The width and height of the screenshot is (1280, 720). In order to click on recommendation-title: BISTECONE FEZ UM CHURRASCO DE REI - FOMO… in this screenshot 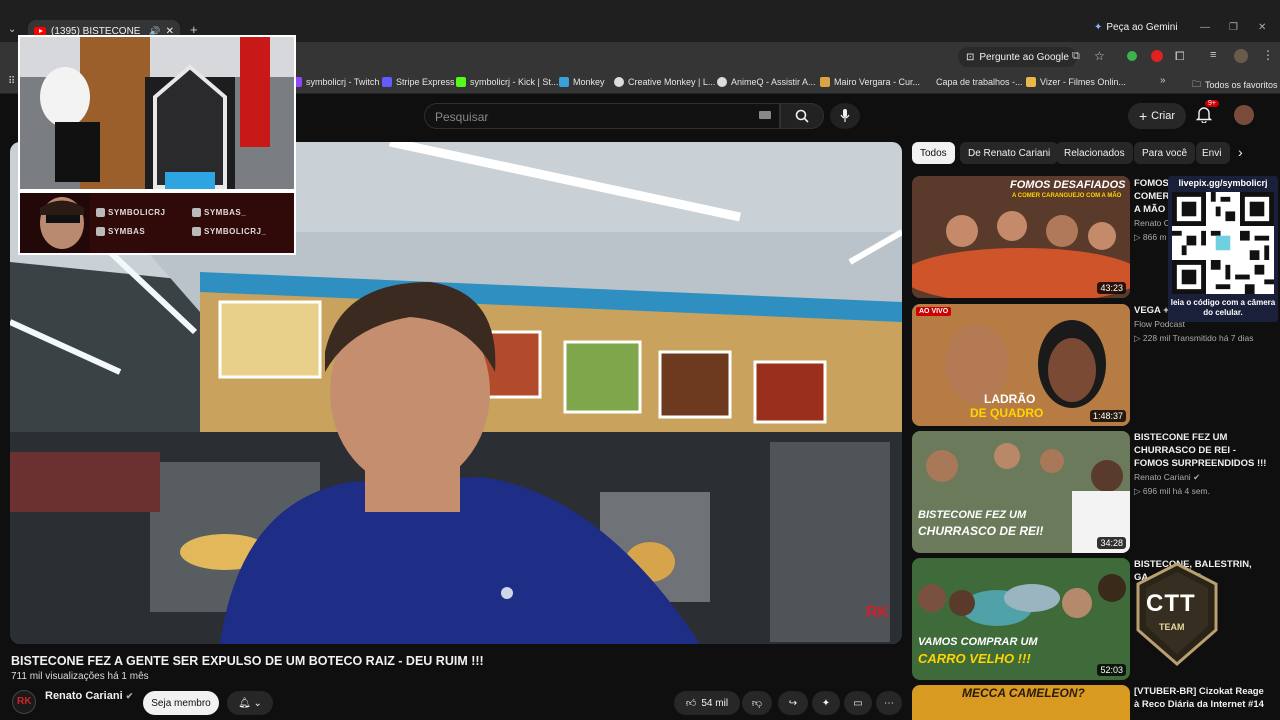, I will do `click(1202, 450)`.